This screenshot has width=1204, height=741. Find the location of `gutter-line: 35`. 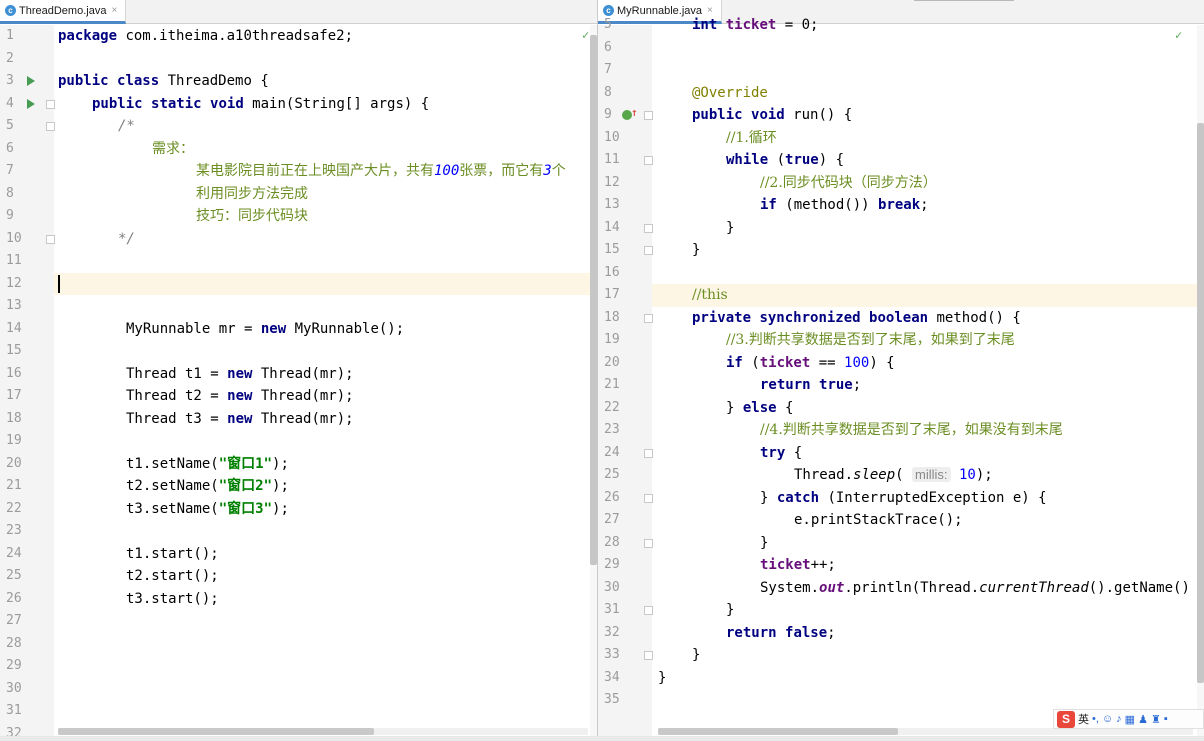

gutter-line: 35 is located at coordinates (625, 700).